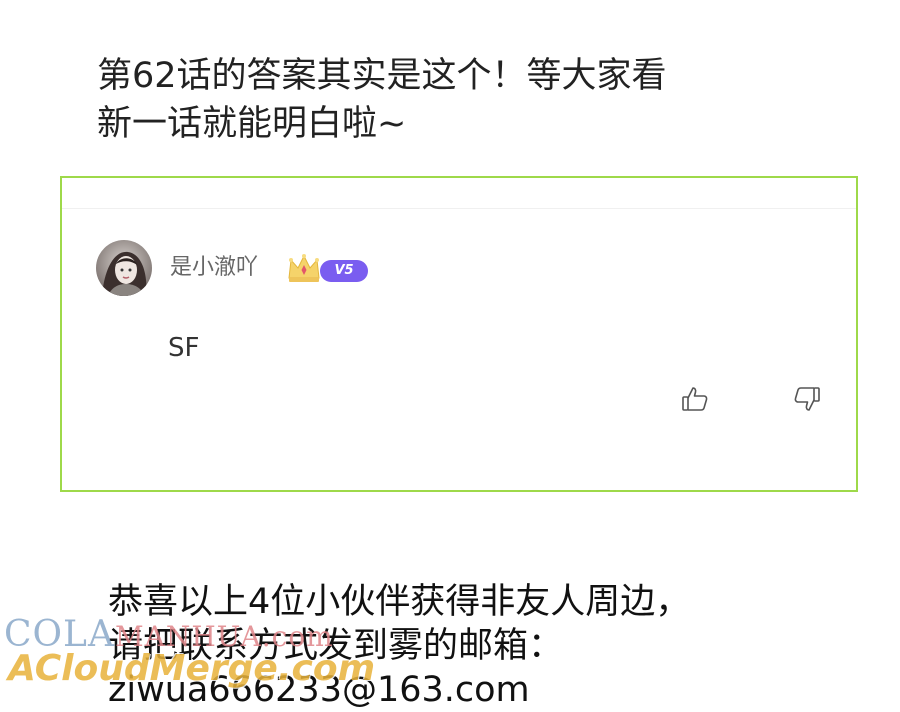  What do you see at coordinates (252, 124) in the screenshot?
I see `intro-line-2: 新一话就能明白啦~` at bounding box center [252, 124].